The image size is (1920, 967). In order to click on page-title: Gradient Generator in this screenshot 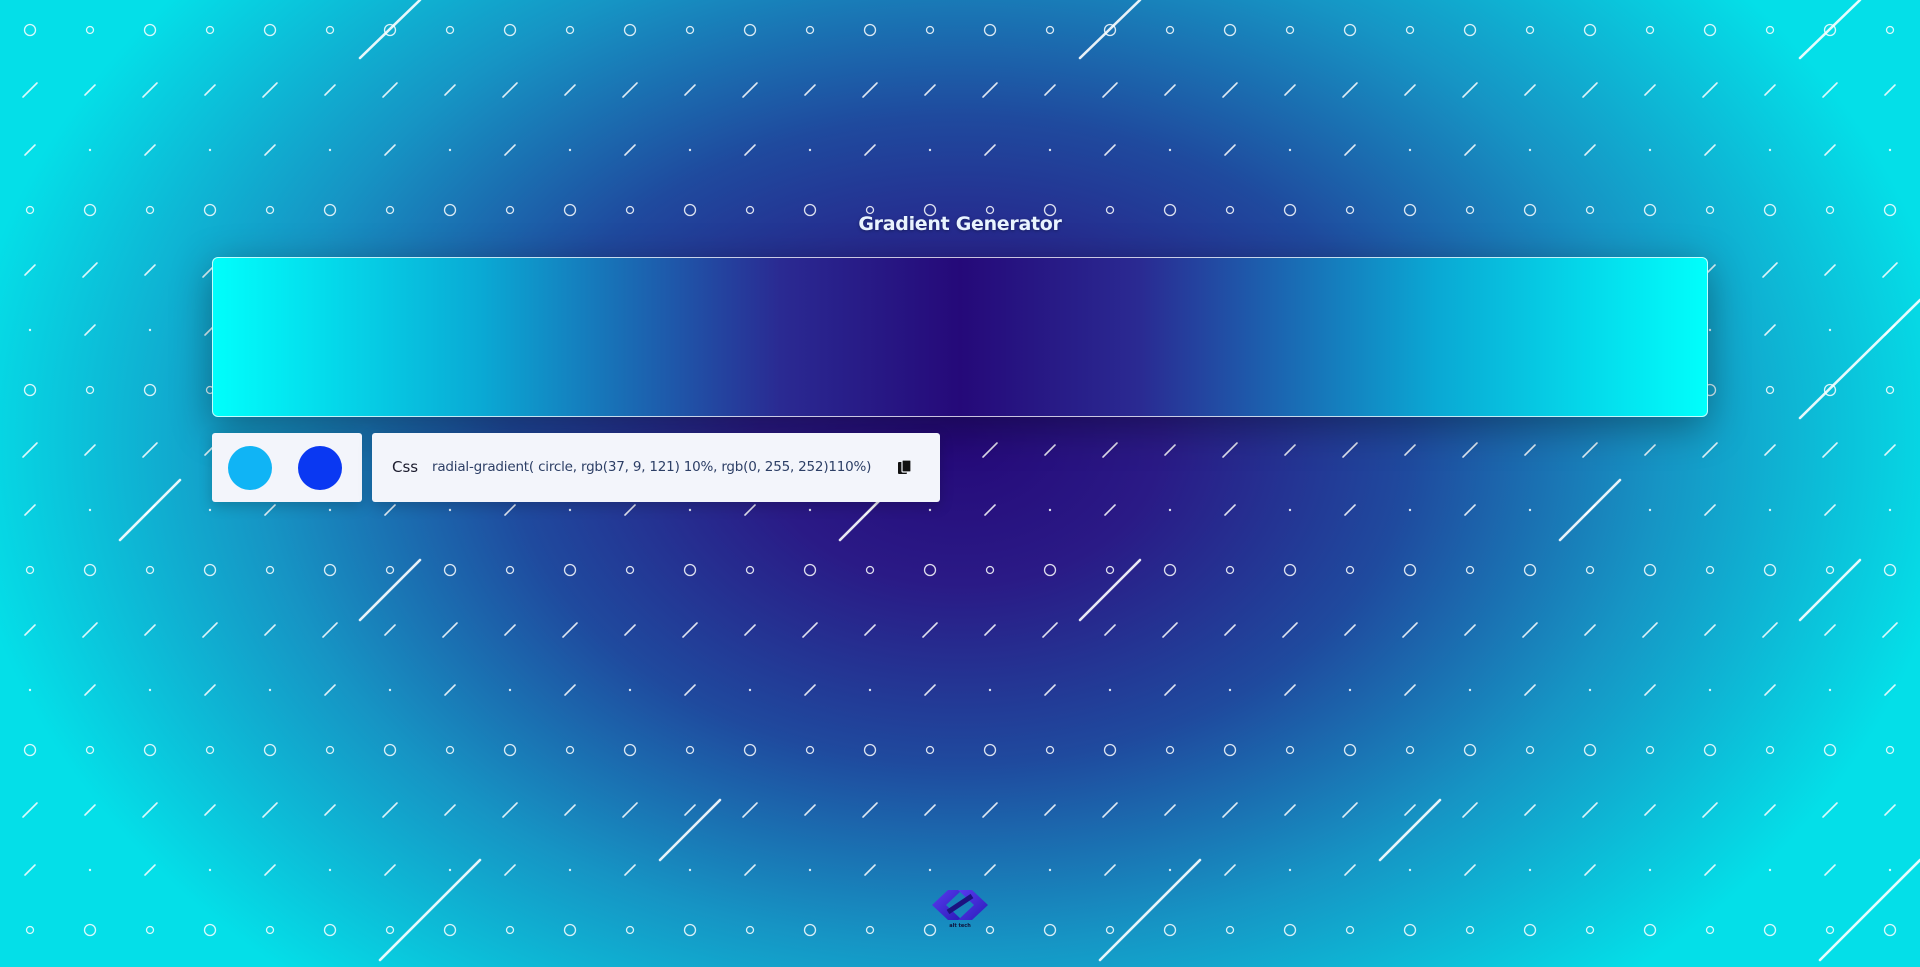, I will do `click(960, 224)`.